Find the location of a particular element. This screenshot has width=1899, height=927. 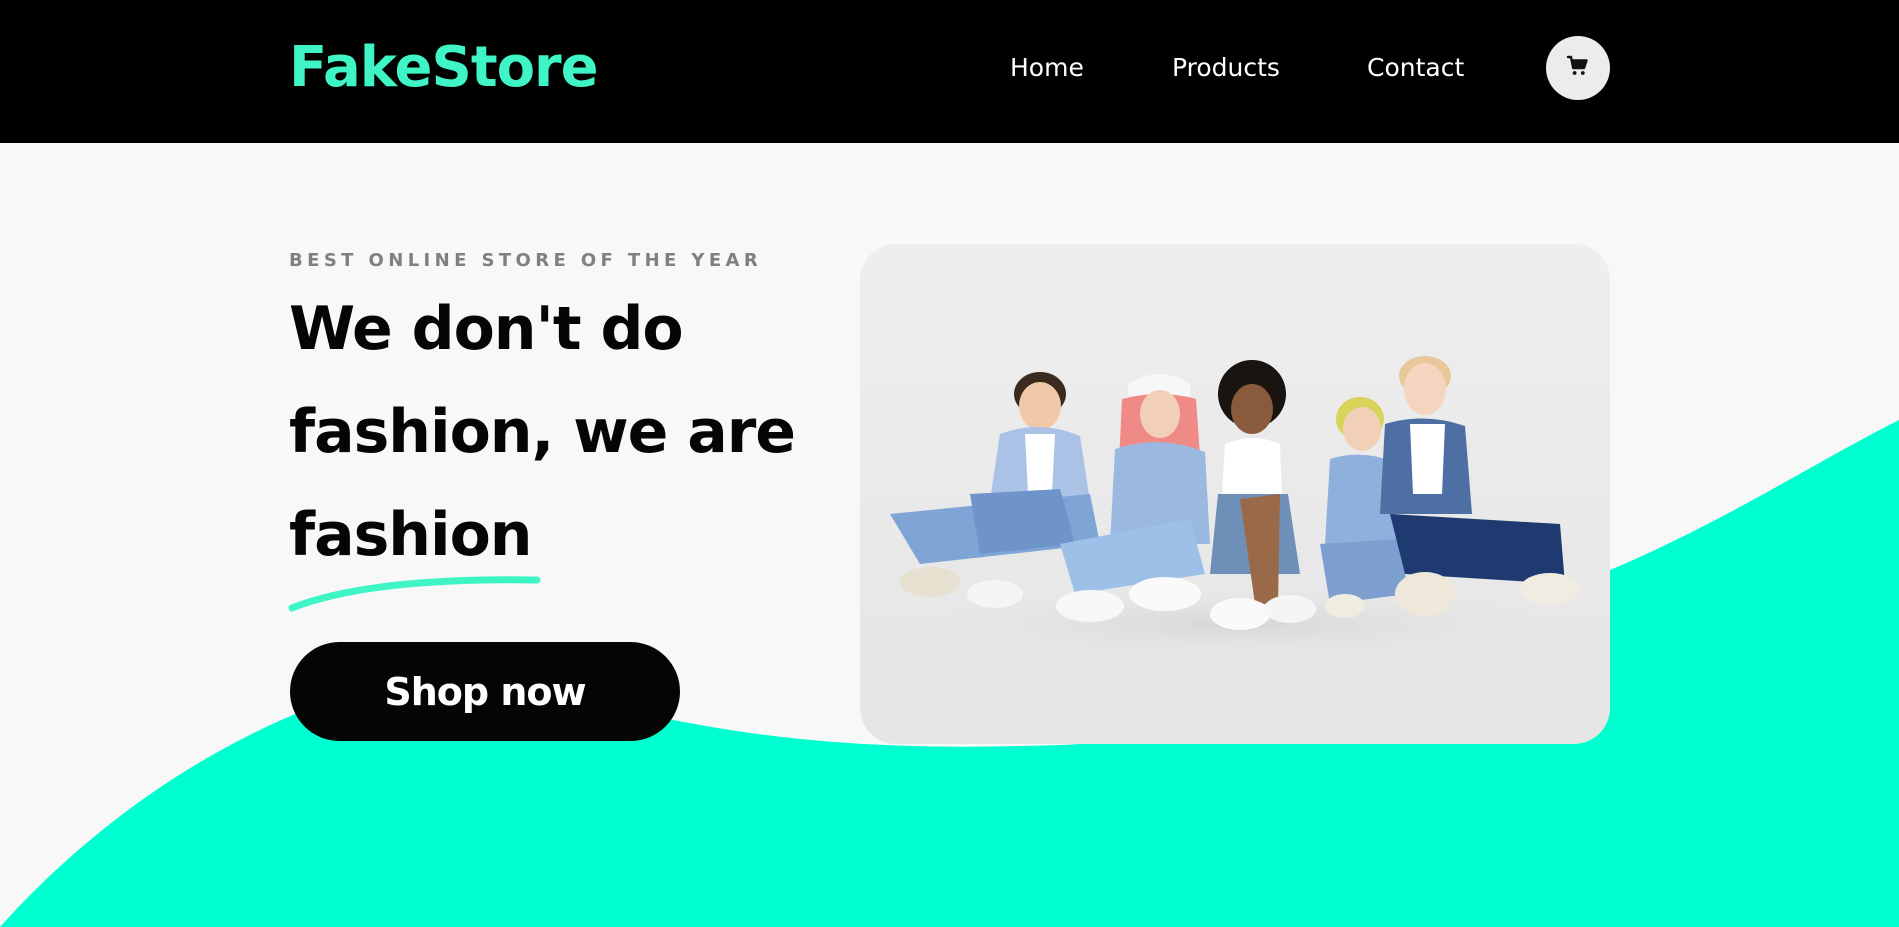

shopping-cart-icon is located at coordinates (1578, 68).